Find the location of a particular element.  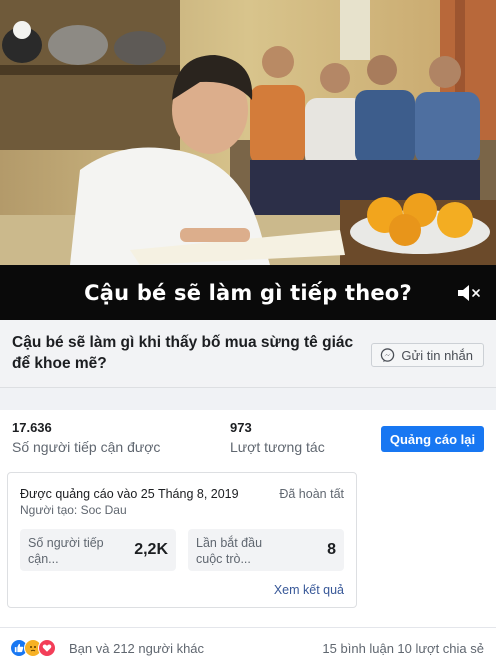

reaction-icons is located at coordinates (33, 648).